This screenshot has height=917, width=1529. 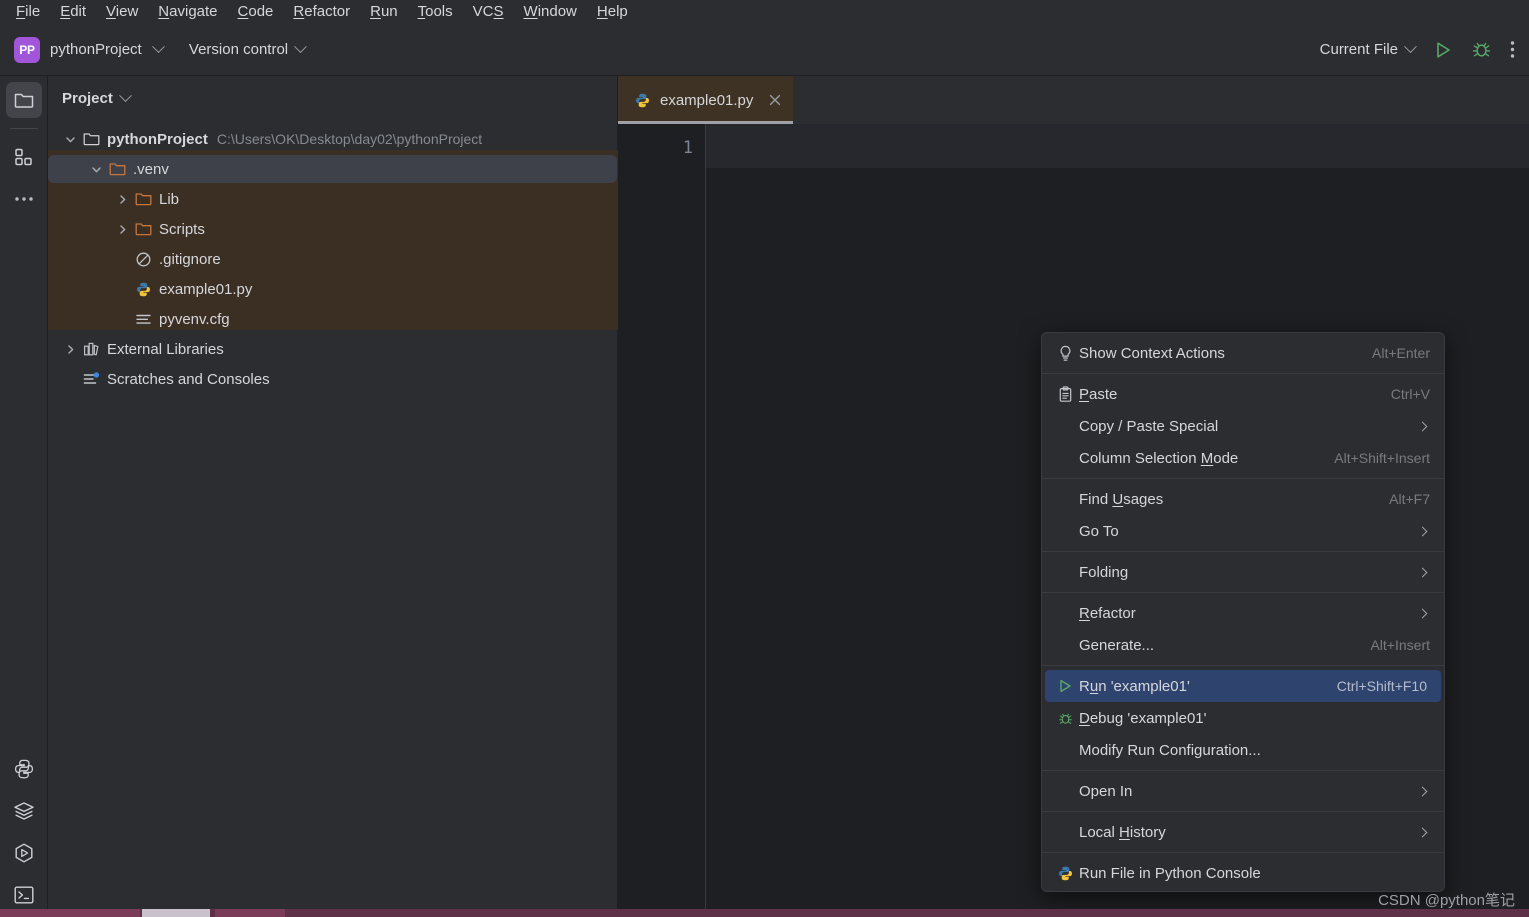 I want to click on context-menu-item-shortcut: Alt+F7, so click(x=1409, y=499).